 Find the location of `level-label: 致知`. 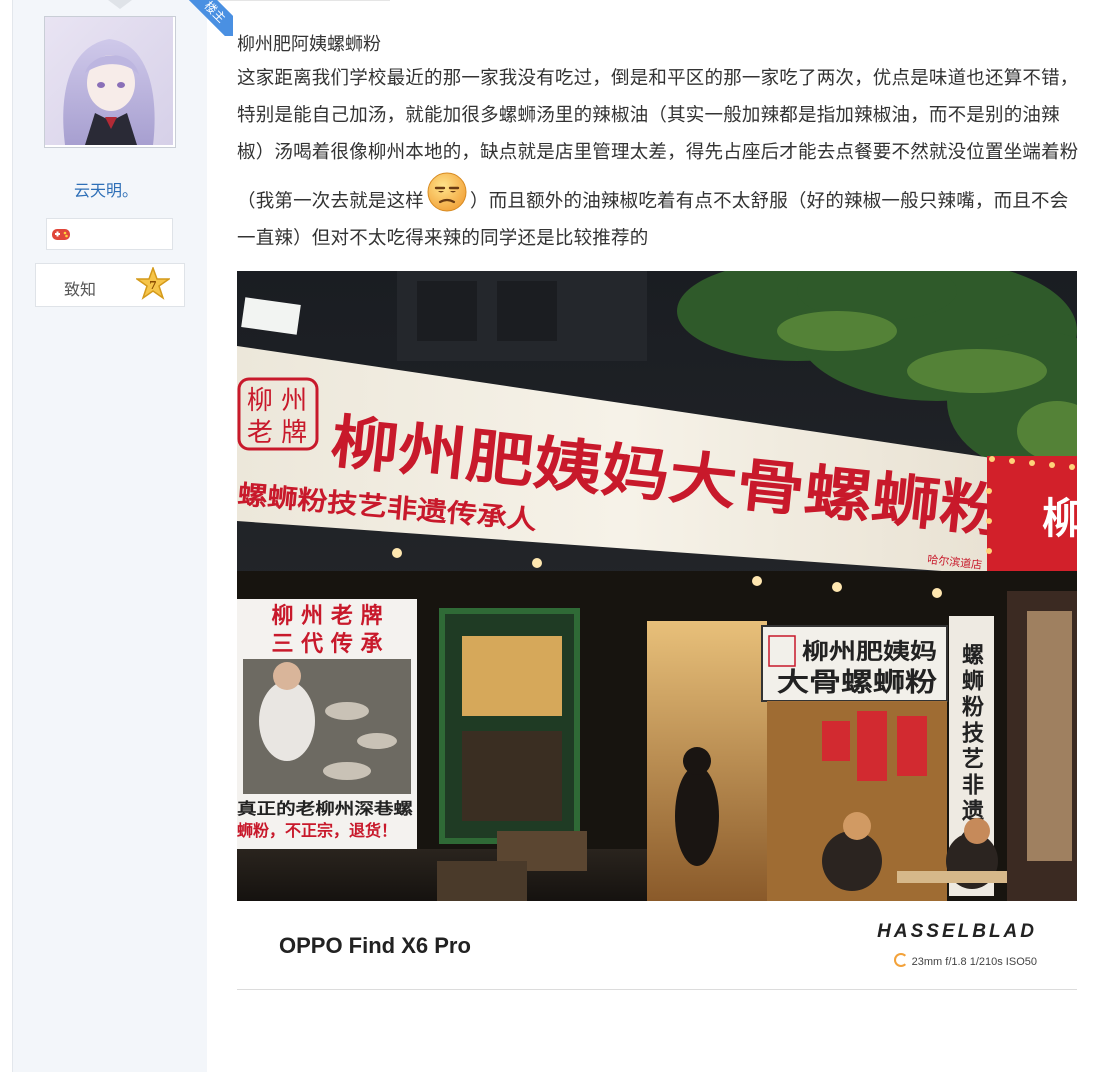

level-label: 致知 is located at coordinates (80, 289).